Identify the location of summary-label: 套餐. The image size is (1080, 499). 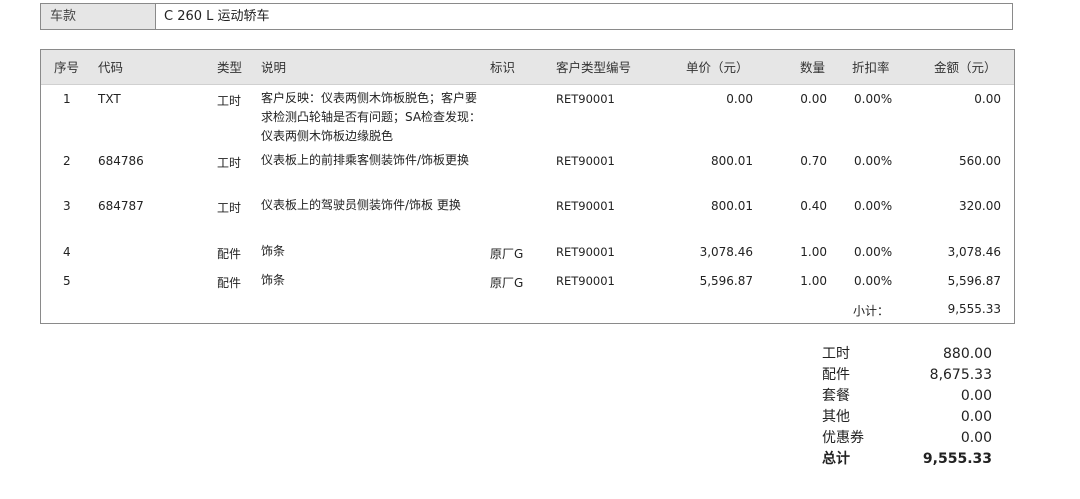
(836, 396).